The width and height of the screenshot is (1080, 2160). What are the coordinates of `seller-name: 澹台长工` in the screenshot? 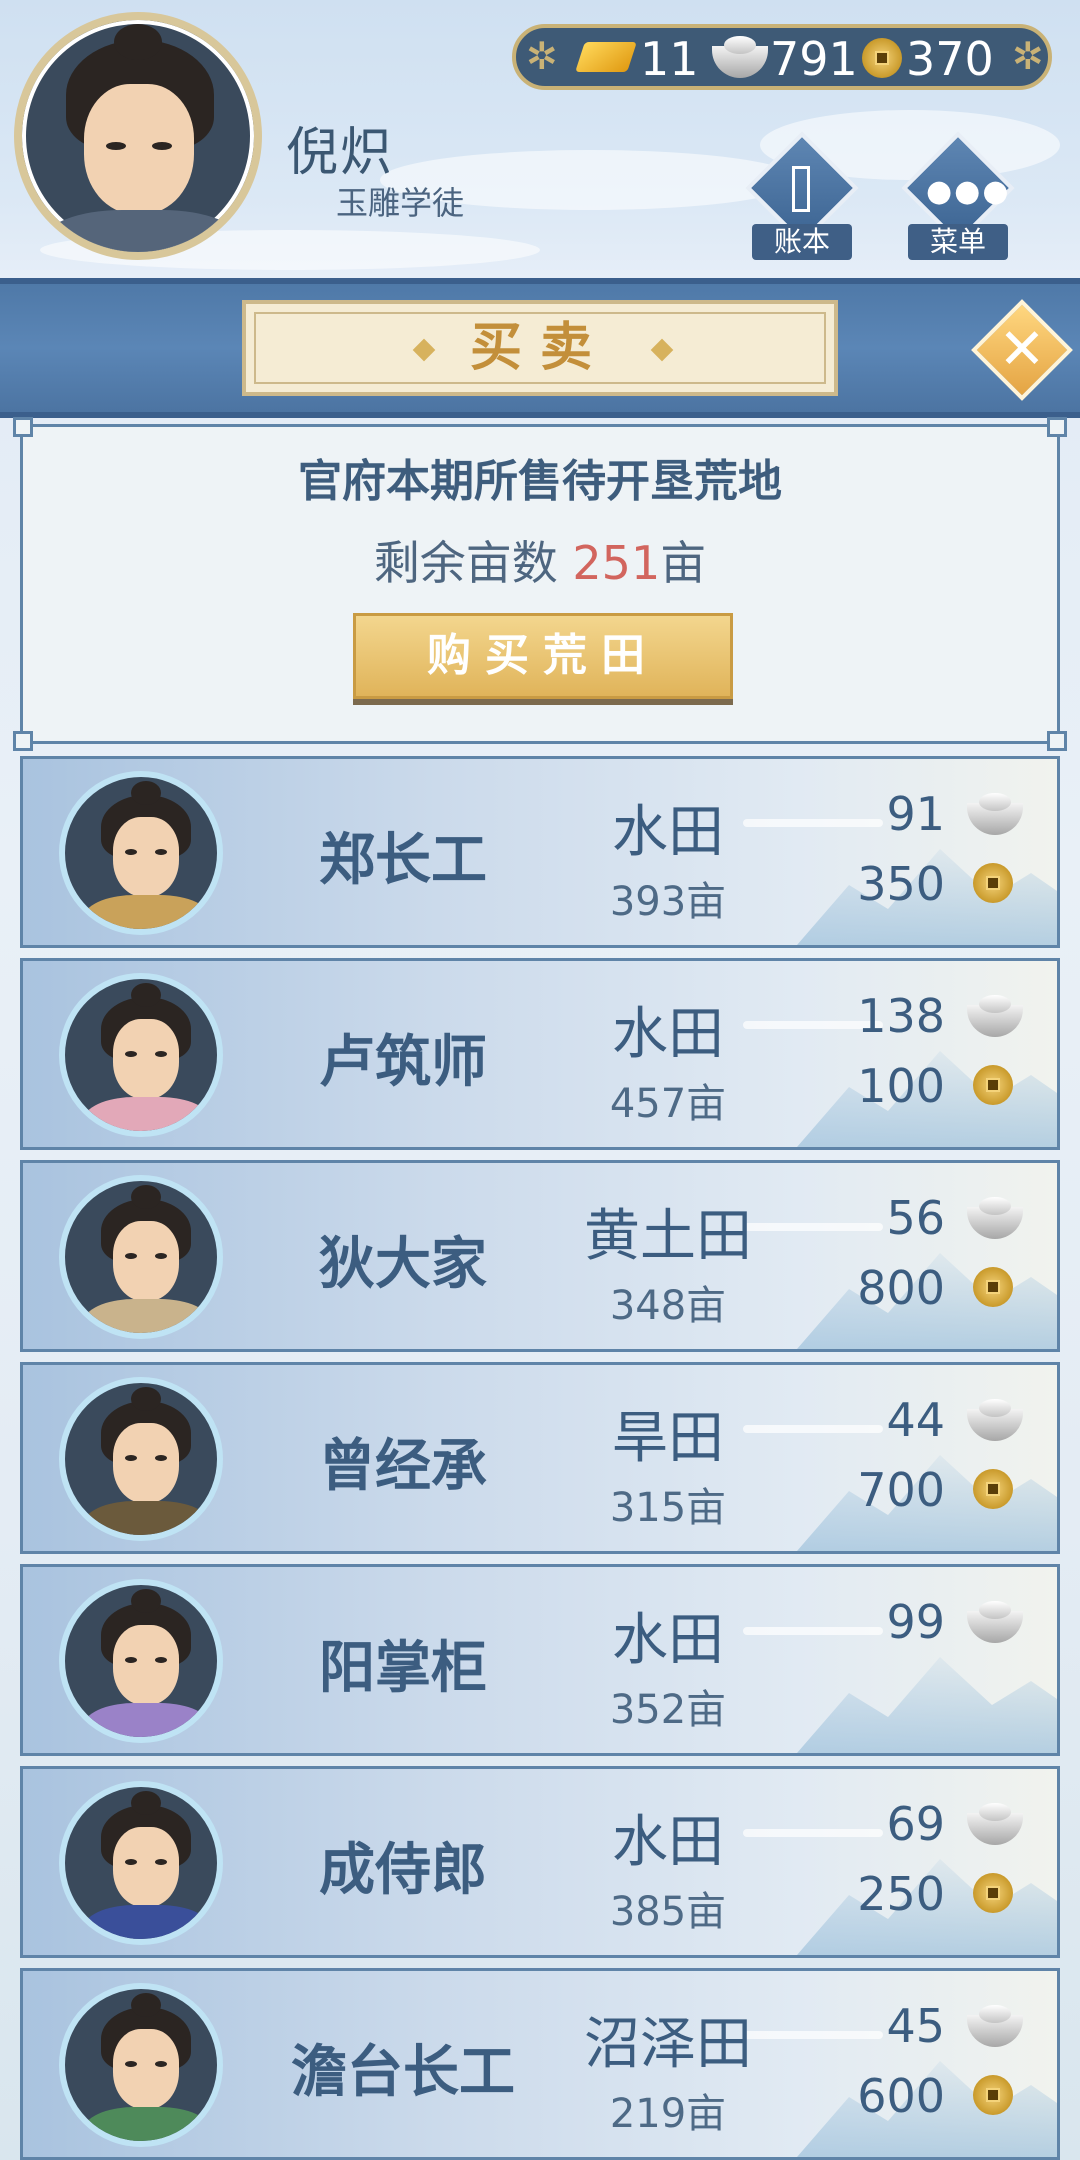 It's located at (403, 2072).